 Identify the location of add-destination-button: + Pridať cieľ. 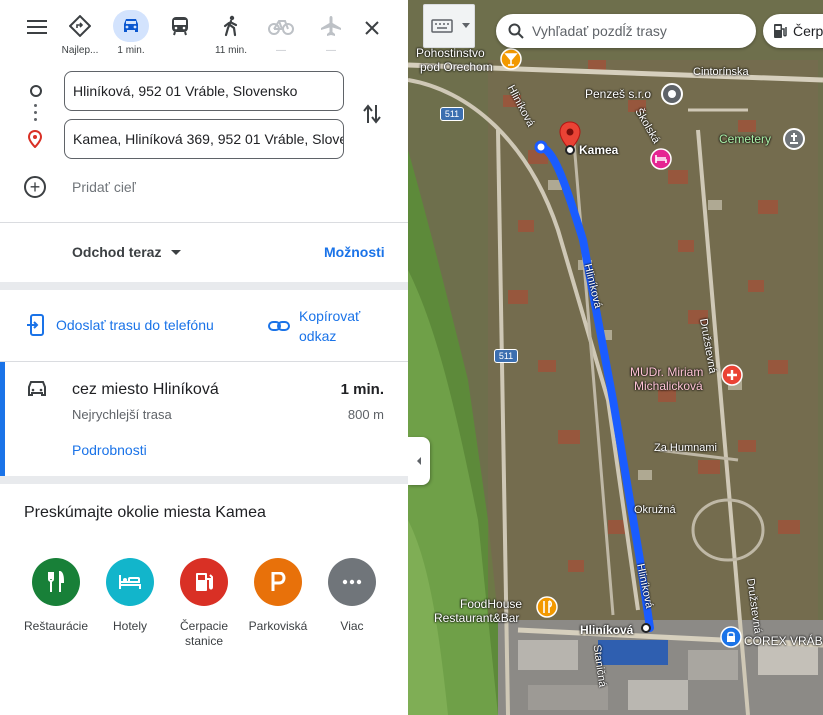
(80, 187).